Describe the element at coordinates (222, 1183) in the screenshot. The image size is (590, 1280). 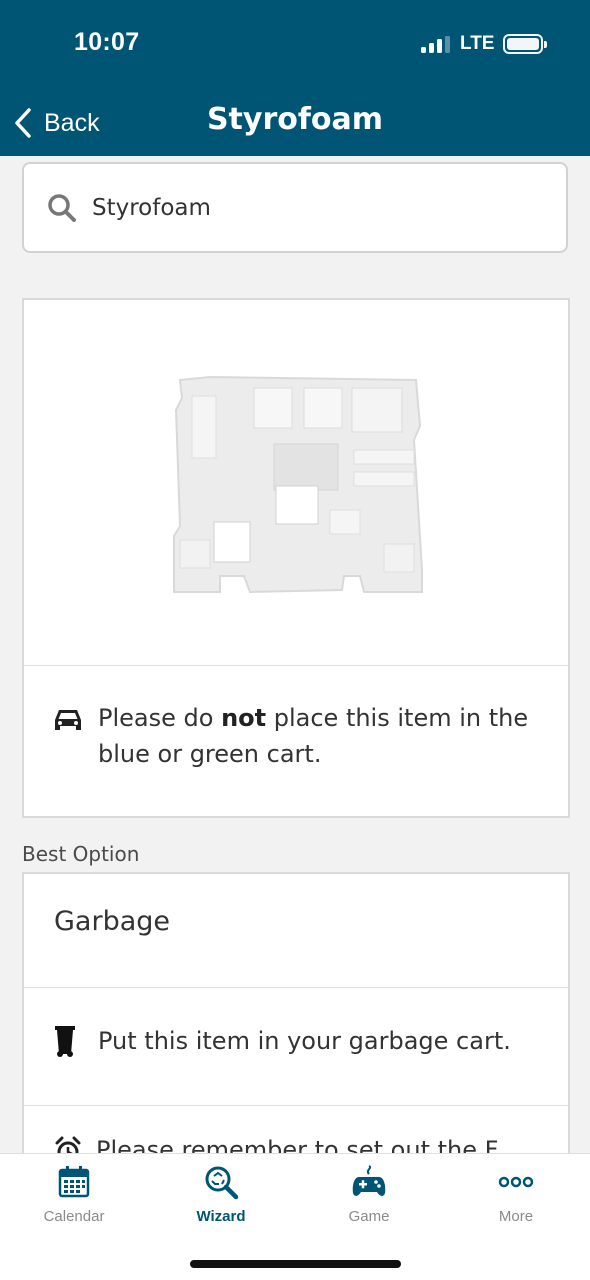
I see `wizard-search-icon` at that location.